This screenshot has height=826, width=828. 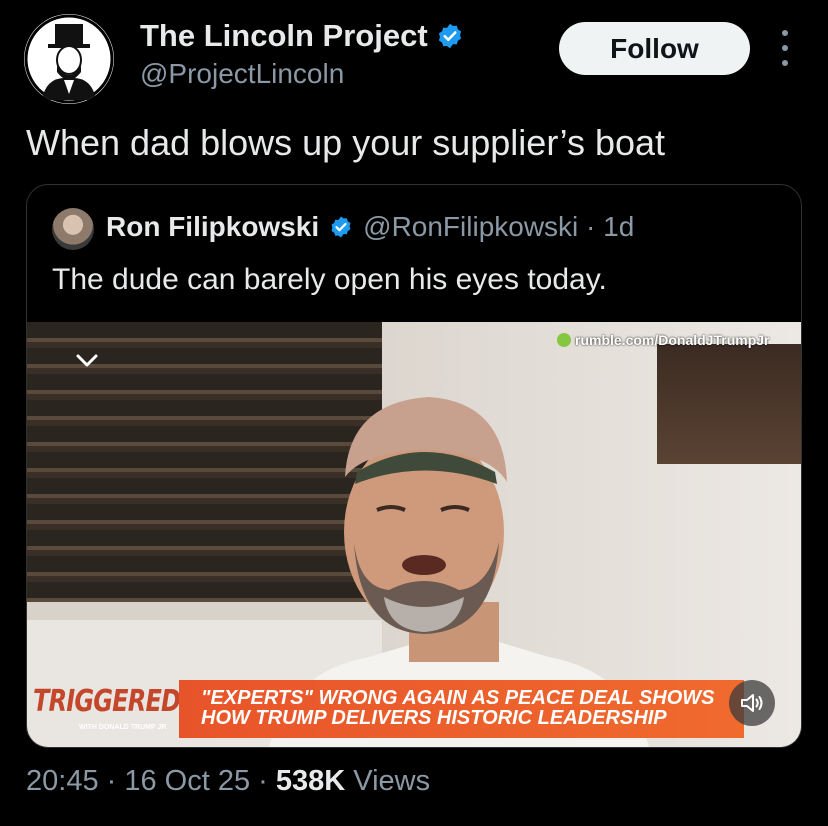 I want to click on tweet-meta: 20:45 · 16 Oct 25 · 538K Views, so click(x=228, y=781).